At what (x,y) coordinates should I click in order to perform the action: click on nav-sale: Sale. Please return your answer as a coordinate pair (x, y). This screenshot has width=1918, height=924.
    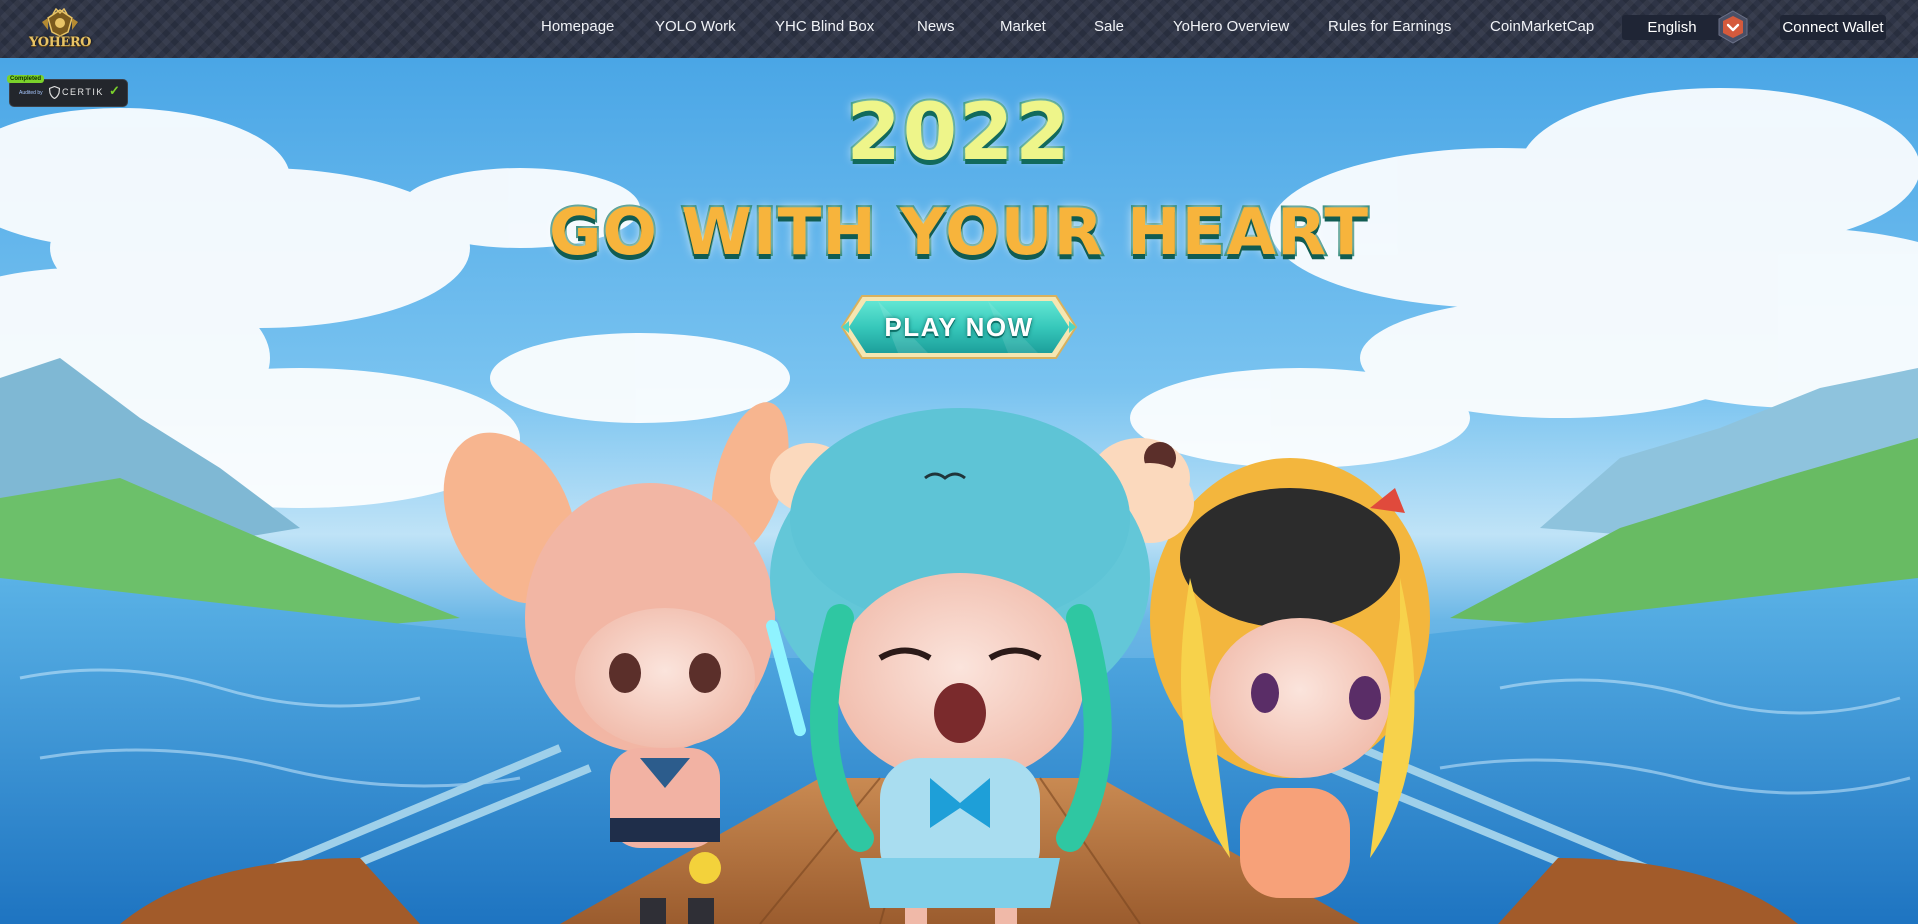
    Looking at the image, I should click on (1109, 26).